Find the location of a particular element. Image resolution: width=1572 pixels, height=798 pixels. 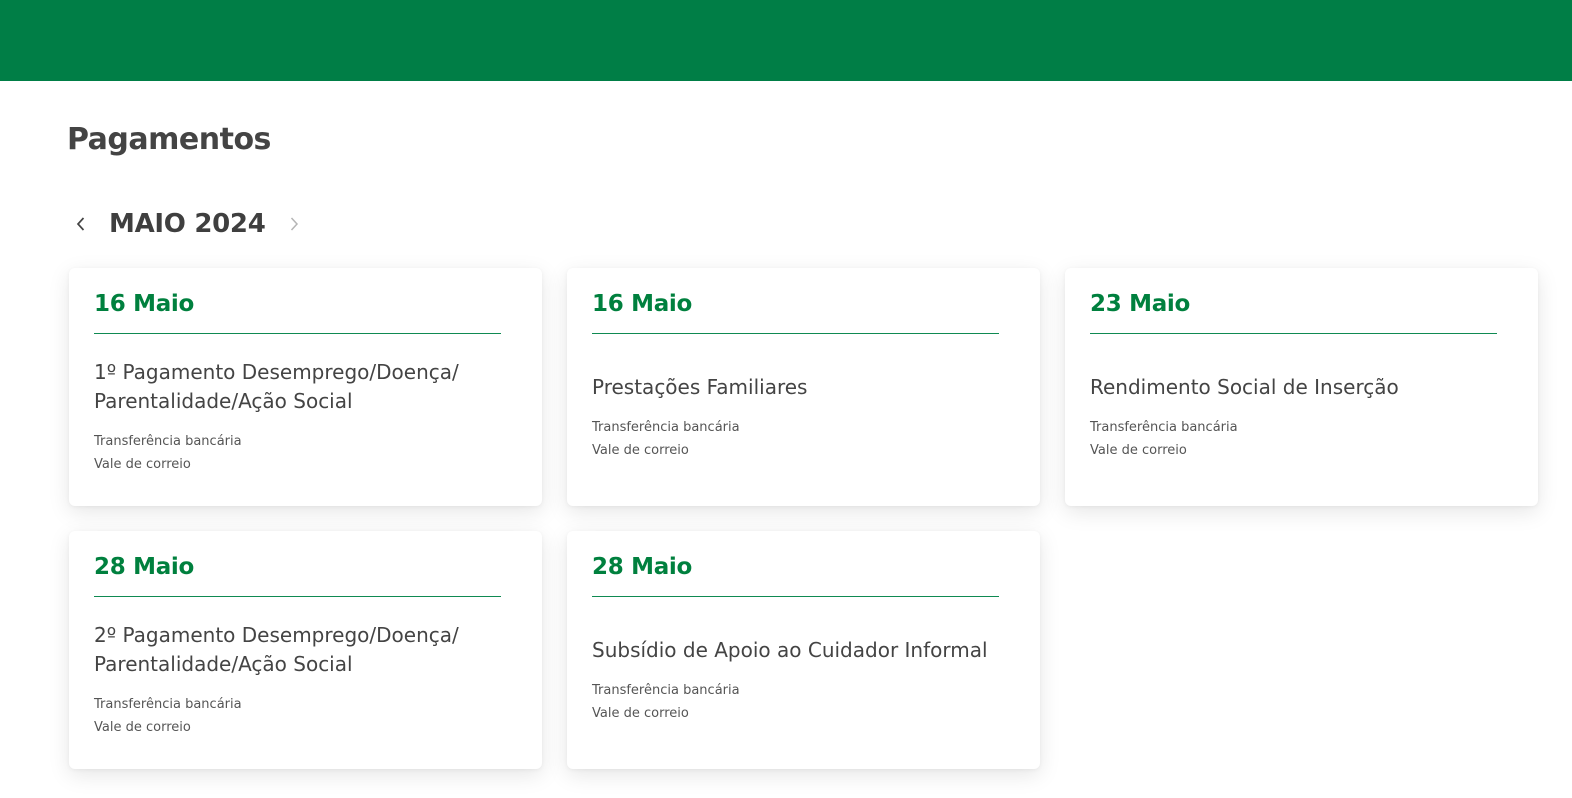

payment-title-line: 1º Pagamento Desemprego/Doença/ is located at coordinates (276, 372).